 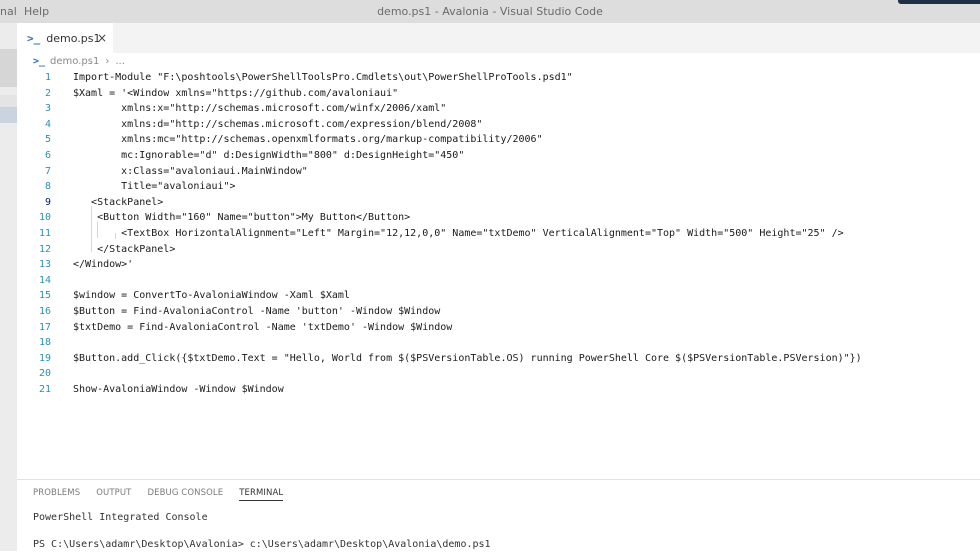 I want to click on line-number: 15, so click(x=44, y=296).